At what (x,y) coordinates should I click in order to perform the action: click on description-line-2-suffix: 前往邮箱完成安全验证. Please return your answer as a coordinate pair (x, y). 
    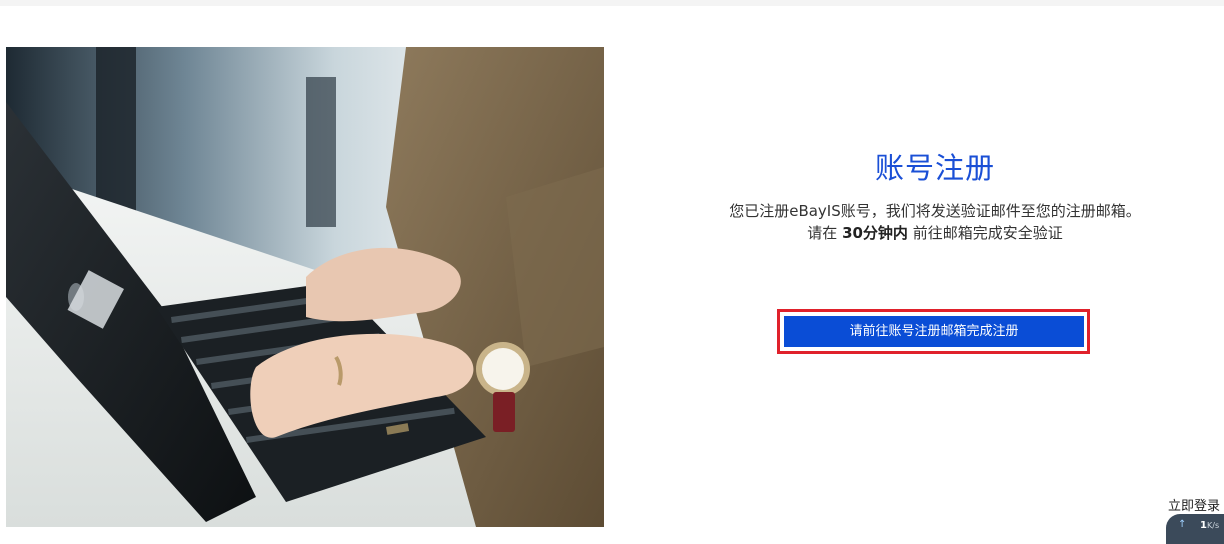
    Looking at the image, I should click on (985, 233).